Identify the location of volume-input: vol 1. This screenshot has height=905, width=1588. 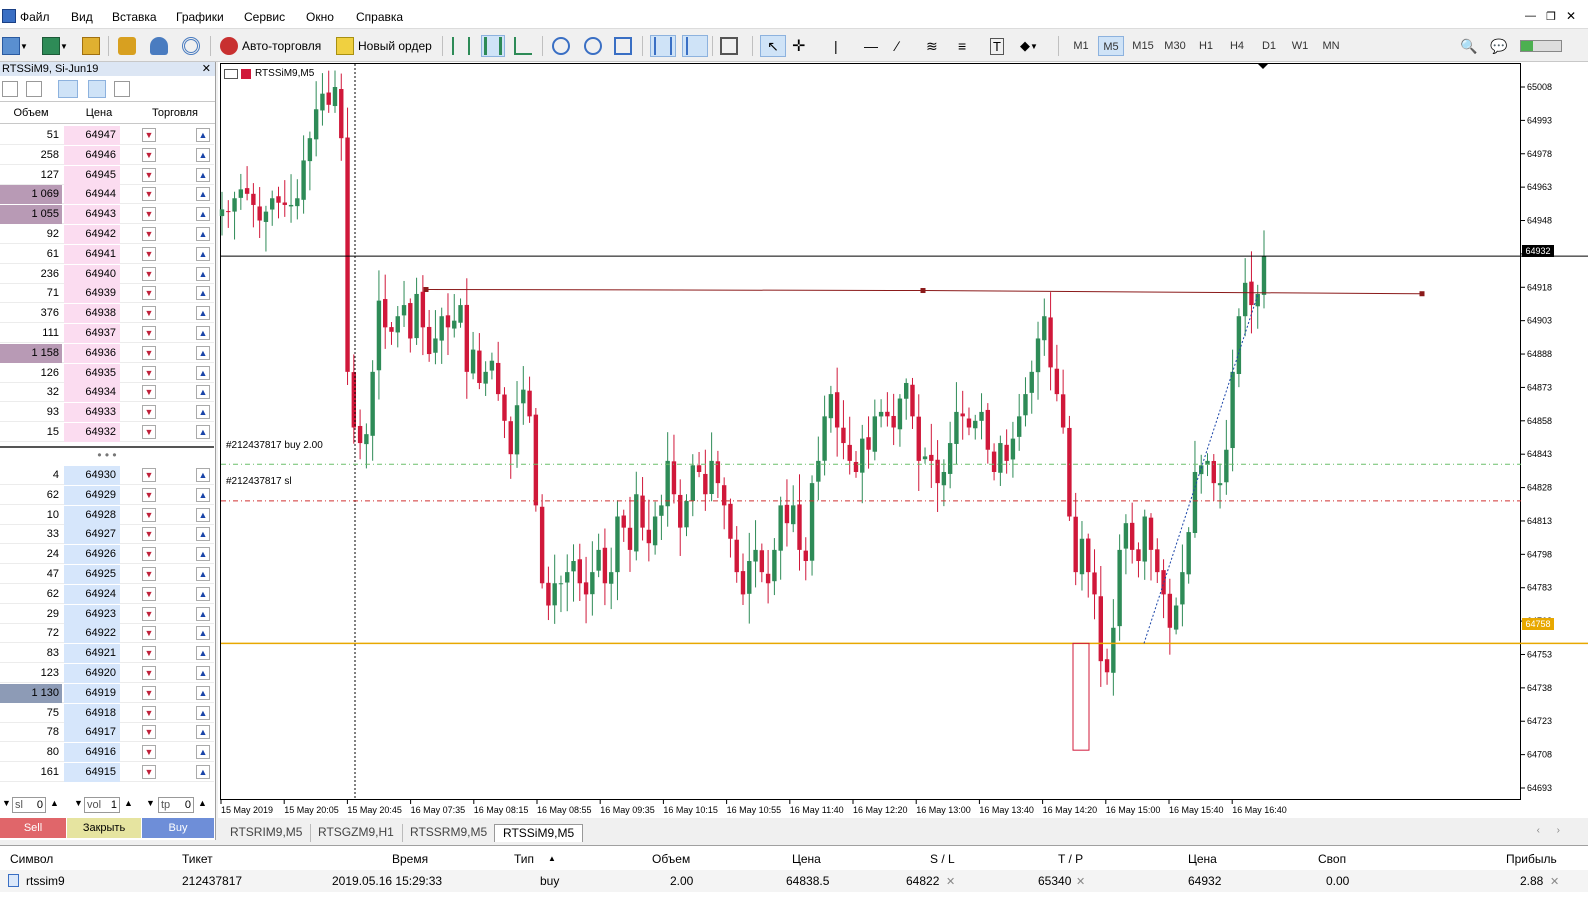
(102, 805).